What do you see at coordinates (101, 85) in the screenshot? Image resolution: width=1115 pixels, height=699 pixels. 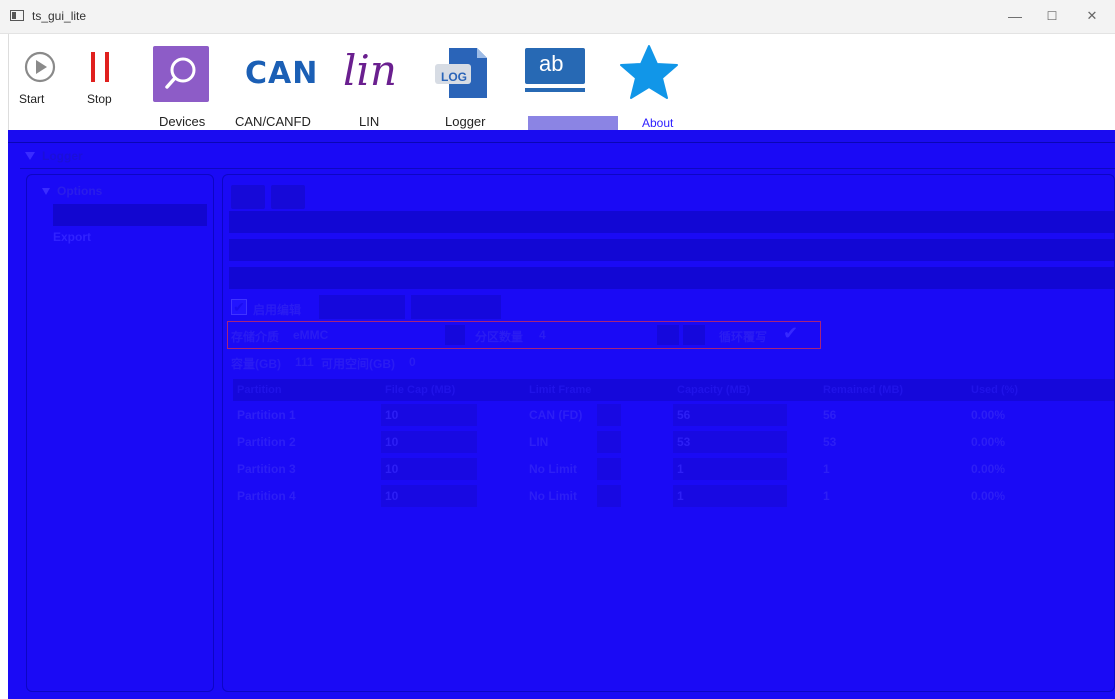 I see `stop-button: Stop` at bounding box center [101, 85].